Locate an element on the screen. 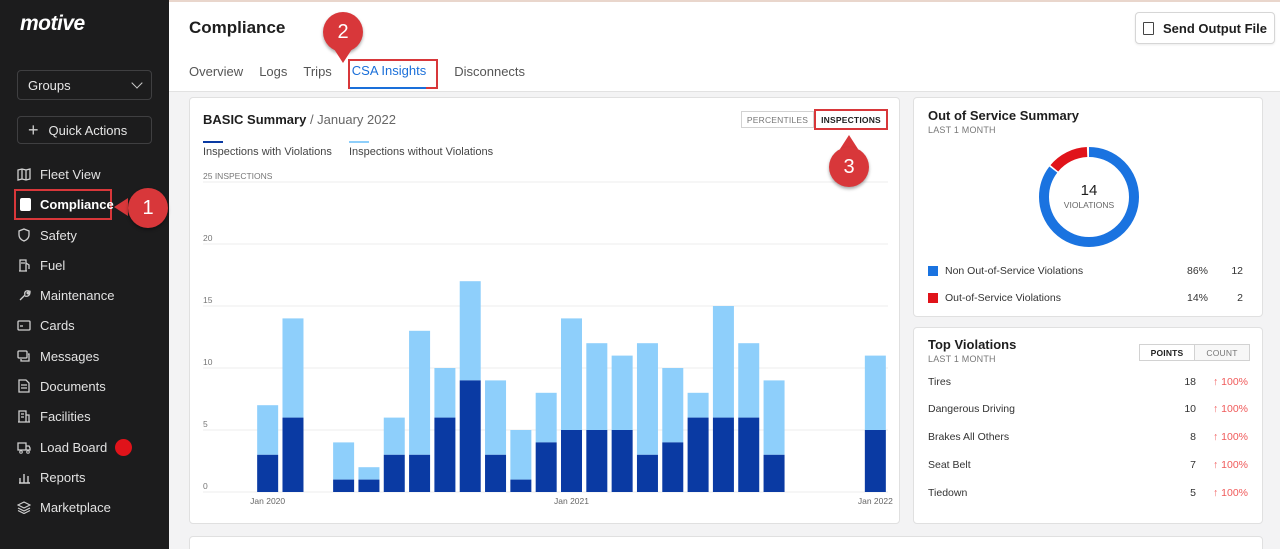 The height and width of the screenshot is (549, 1280). x-tick-label: Jan 2020 is located at coordinates (267, 501).